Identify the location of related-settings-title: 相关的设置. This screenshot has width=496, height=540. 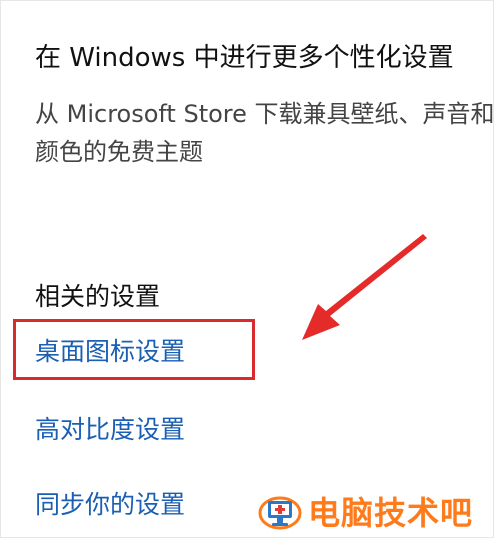
(98, 296).